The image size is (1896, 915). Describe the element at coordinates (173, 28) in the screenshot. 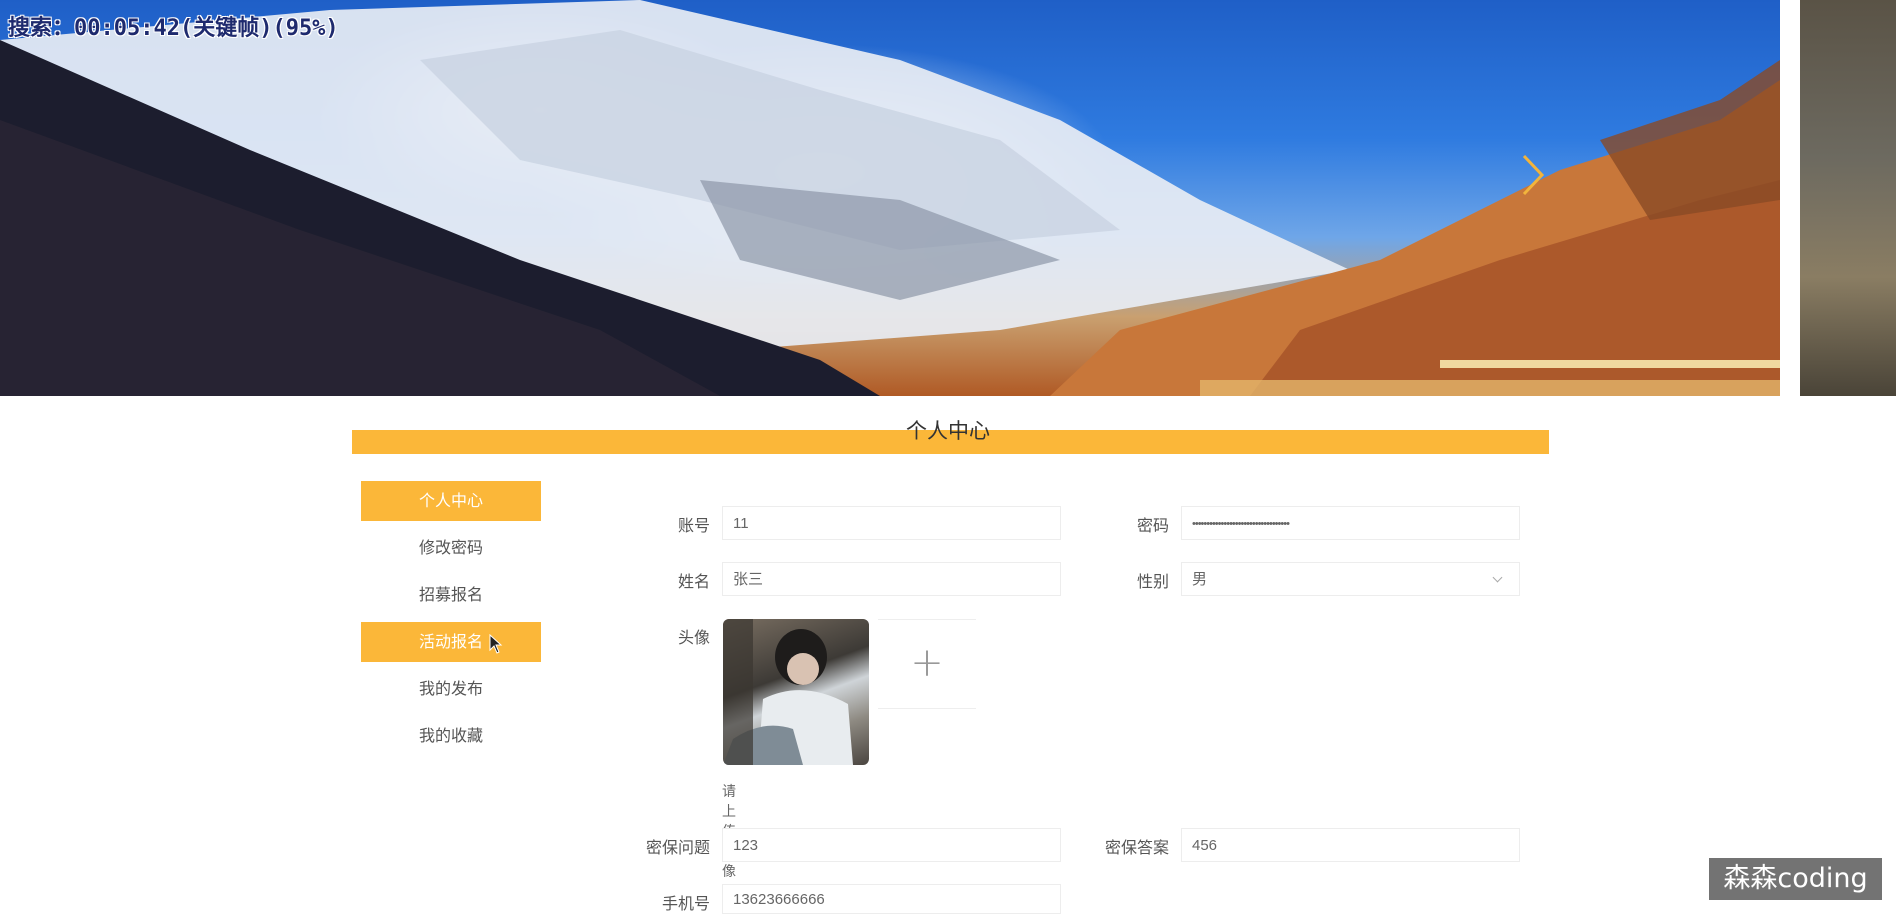

I see `video-overlay-text: 搜索：00:05:42(关键帧)(95%)` at that location.